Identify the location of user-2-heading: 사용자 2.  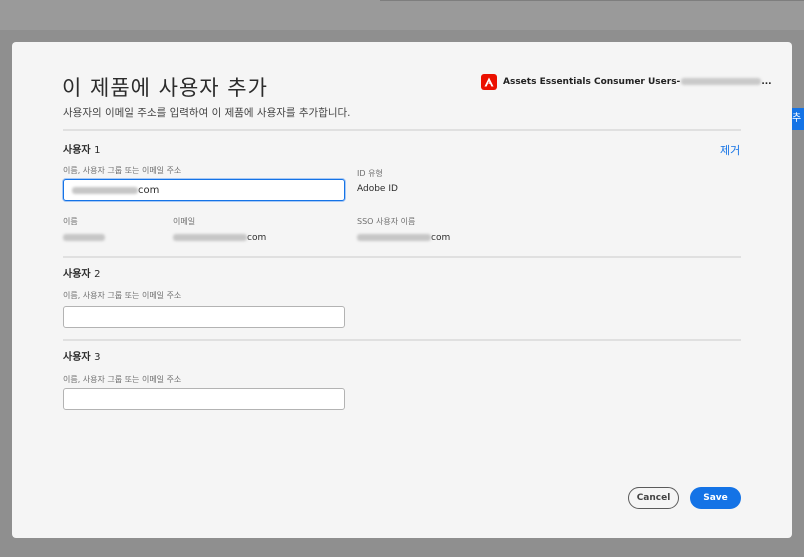
(82, 274).